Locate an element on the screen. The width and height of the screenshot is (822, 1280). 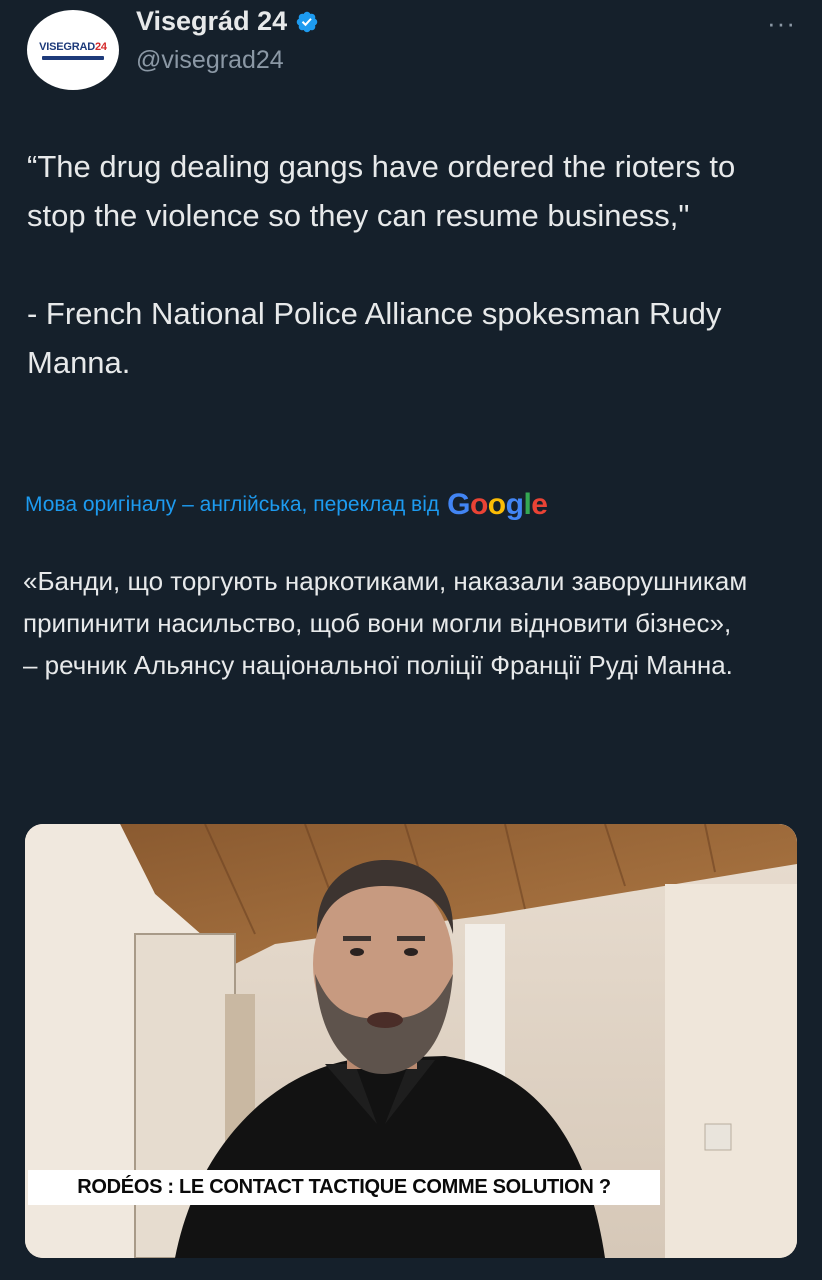
avatar-logo-text: VISEGRAD24 is located at coordinates (73, 46).